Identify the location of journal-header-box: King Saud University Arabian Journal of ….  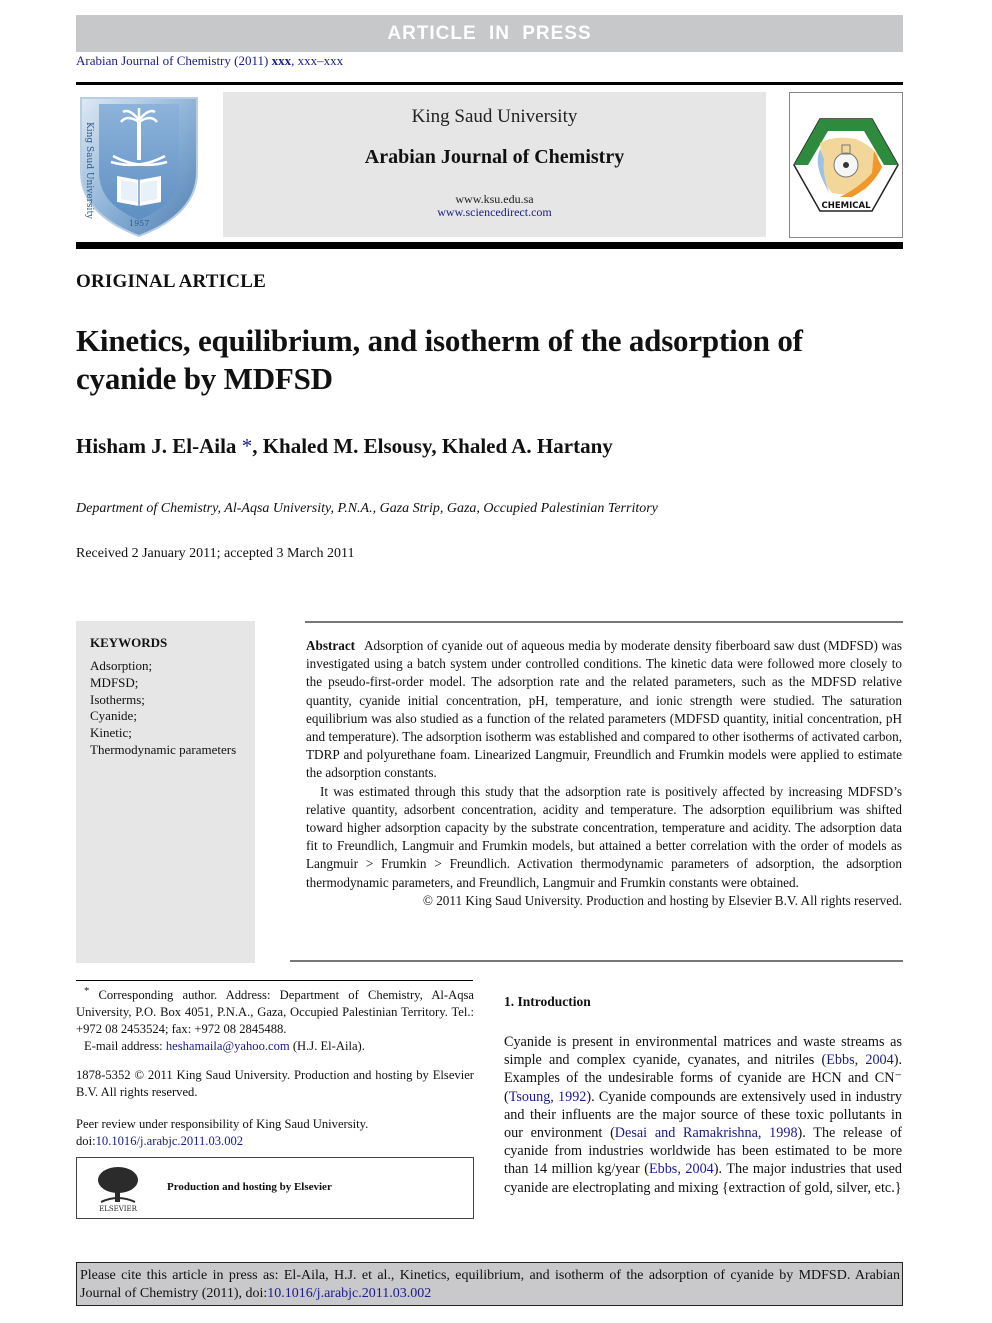
(494, 164).